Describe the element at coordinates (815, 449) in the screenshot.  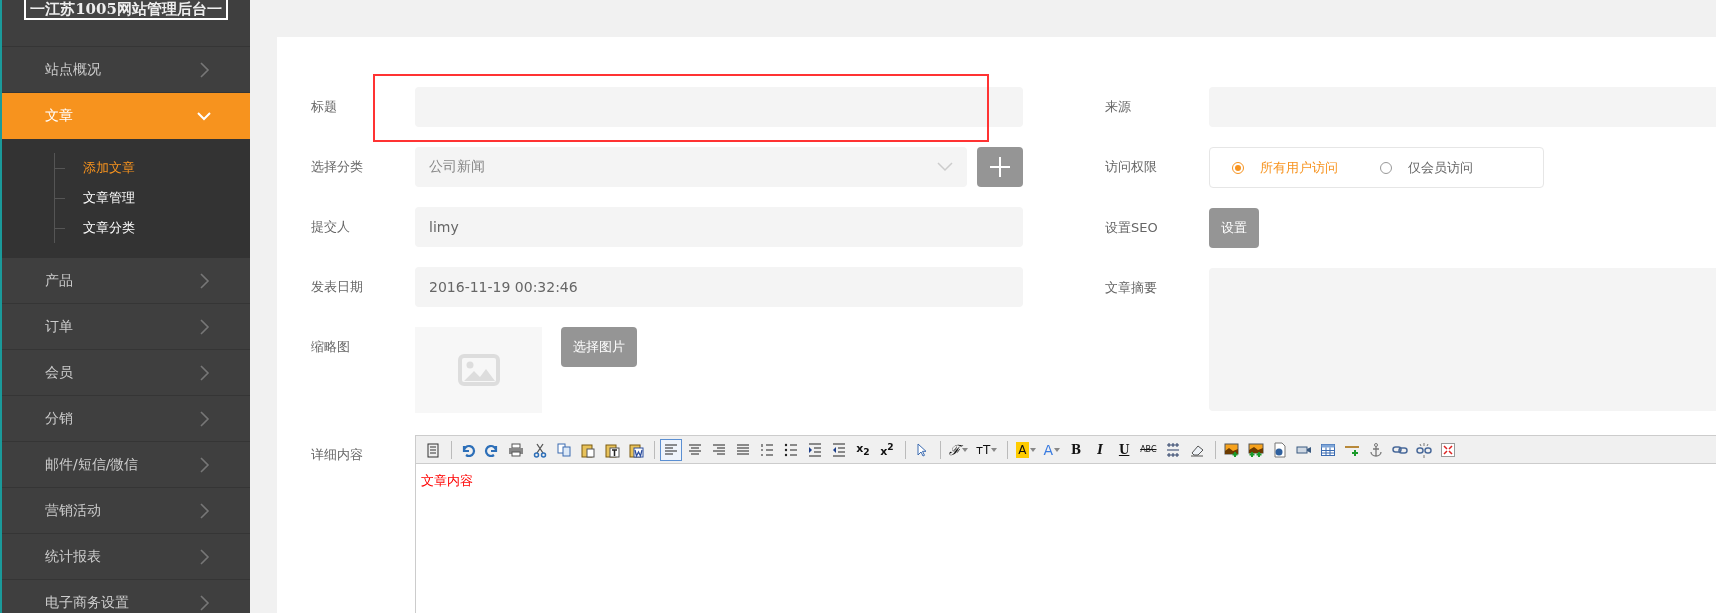
I see `indent-icon` at that location.